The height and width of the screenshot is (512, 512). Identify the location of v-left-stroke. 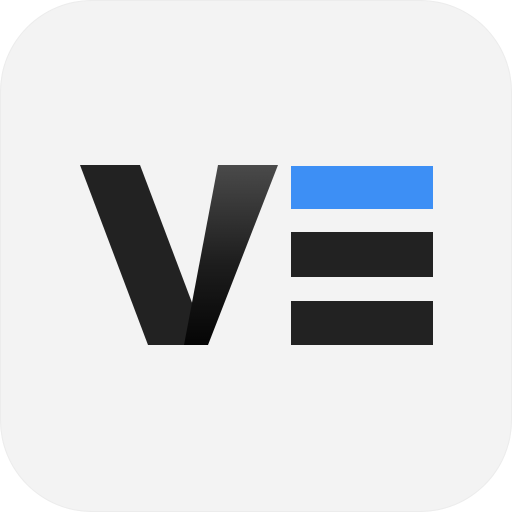
(144, 255).